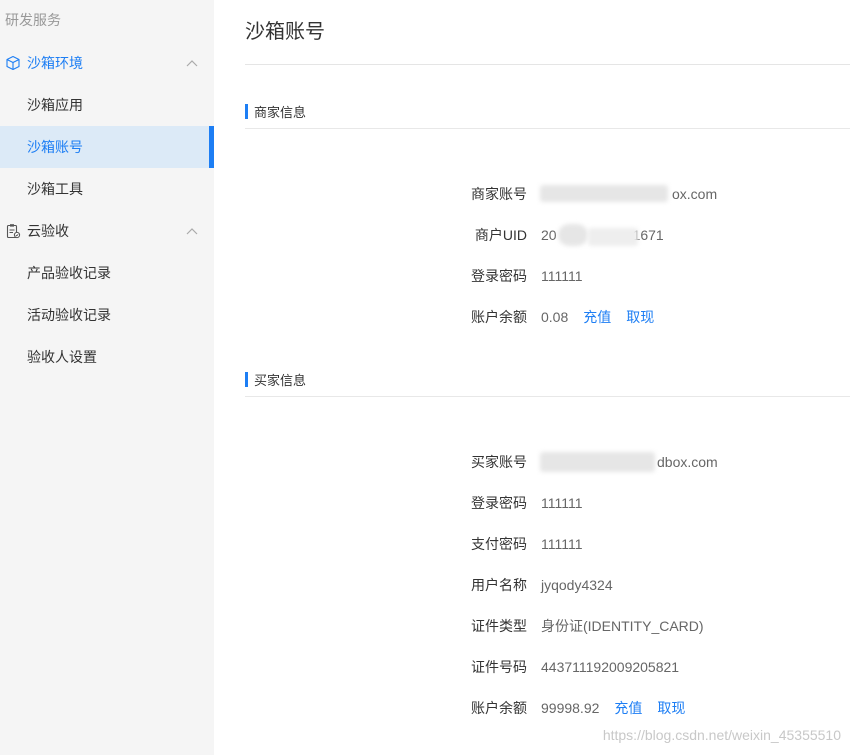 The width and height of the screenshot is (850, 755). Describe the element at coordinates (107, 315) in the screenshot. I see `sidebar-item-activity-acceptance: 活动验收记录` at that location.